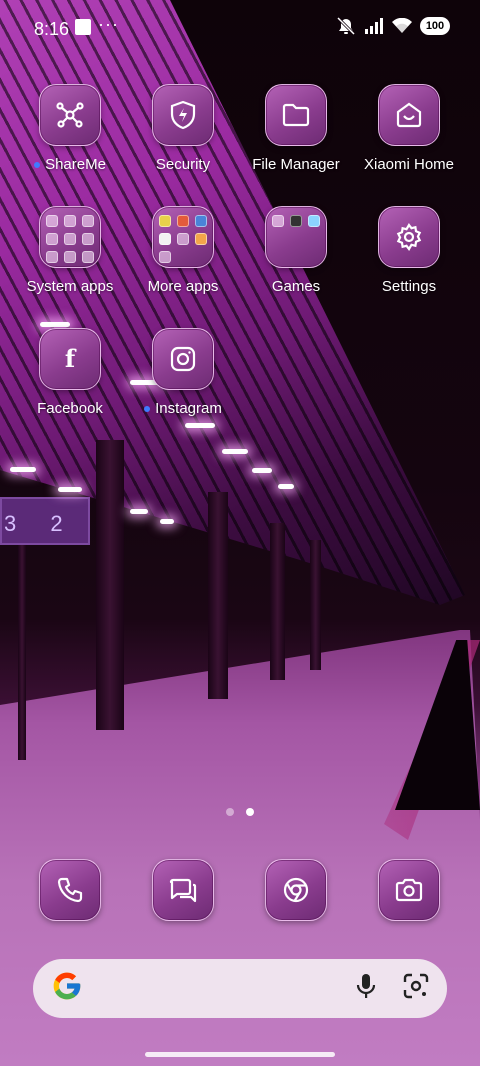 The height and width of the screenshot is (1066, 480). Describe the element at coordinates (70, 115) in the screenshot. I see `share-icon` at that location.